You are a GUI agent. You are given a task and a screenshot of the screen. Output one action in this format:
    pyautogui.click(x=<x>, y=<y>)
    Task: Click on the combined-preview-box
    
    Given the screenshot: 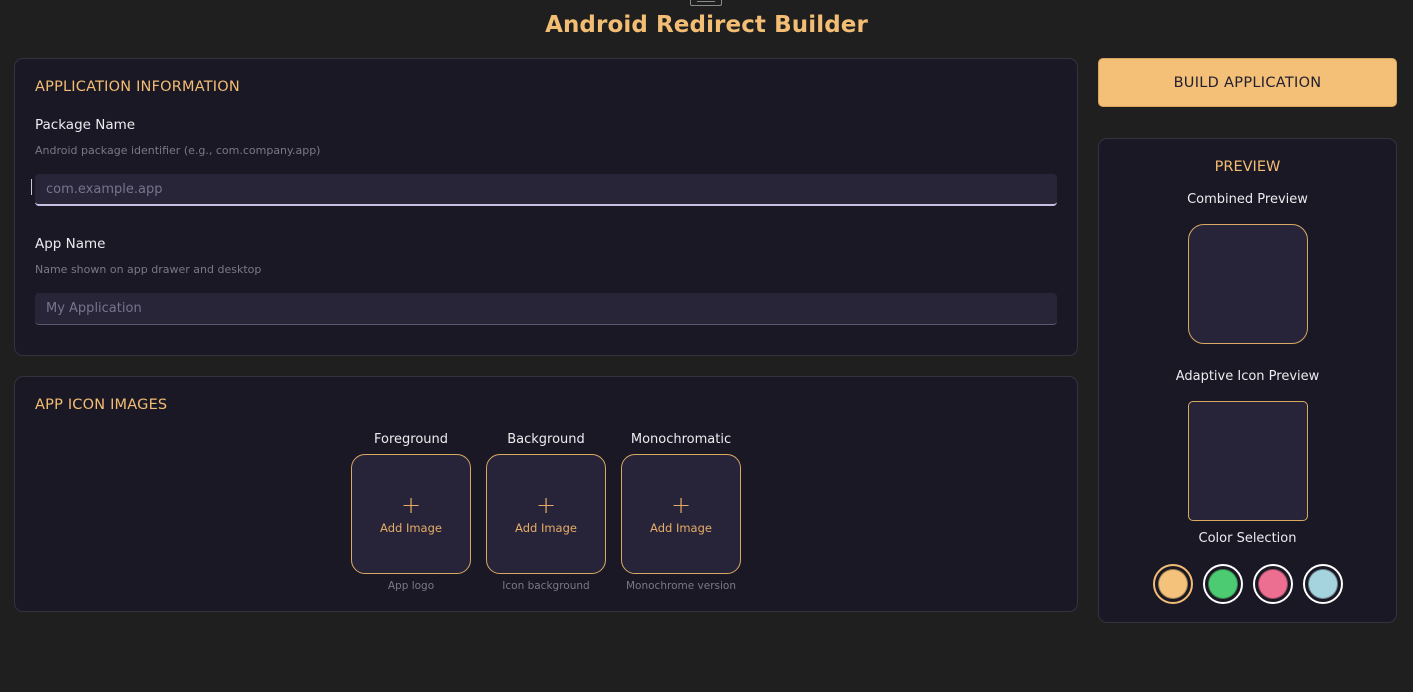 What is the action you would take?
    pyautogui.click(x=1248, y=284)
    